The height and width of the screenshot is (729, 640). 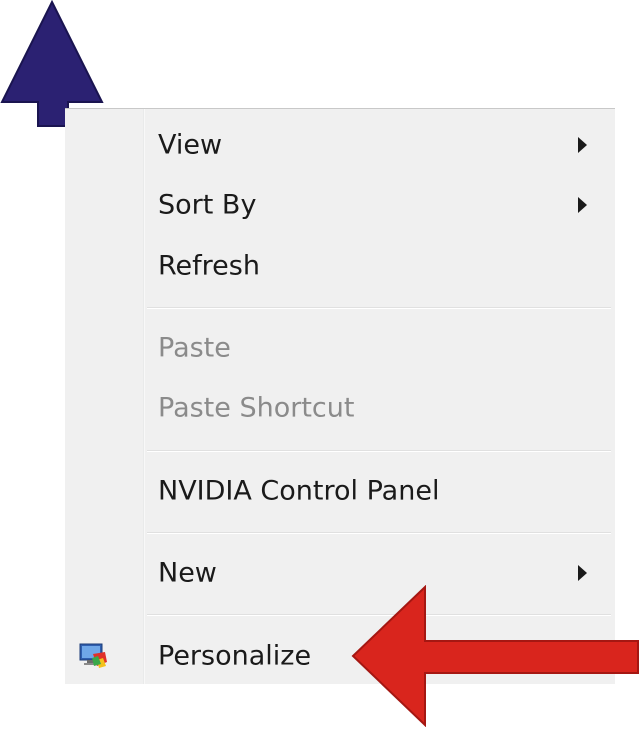 What do you see at coordinates (194, 348) in the screenshot?
I see `menu-item-label: Paste` at bounding box center [194, 348].